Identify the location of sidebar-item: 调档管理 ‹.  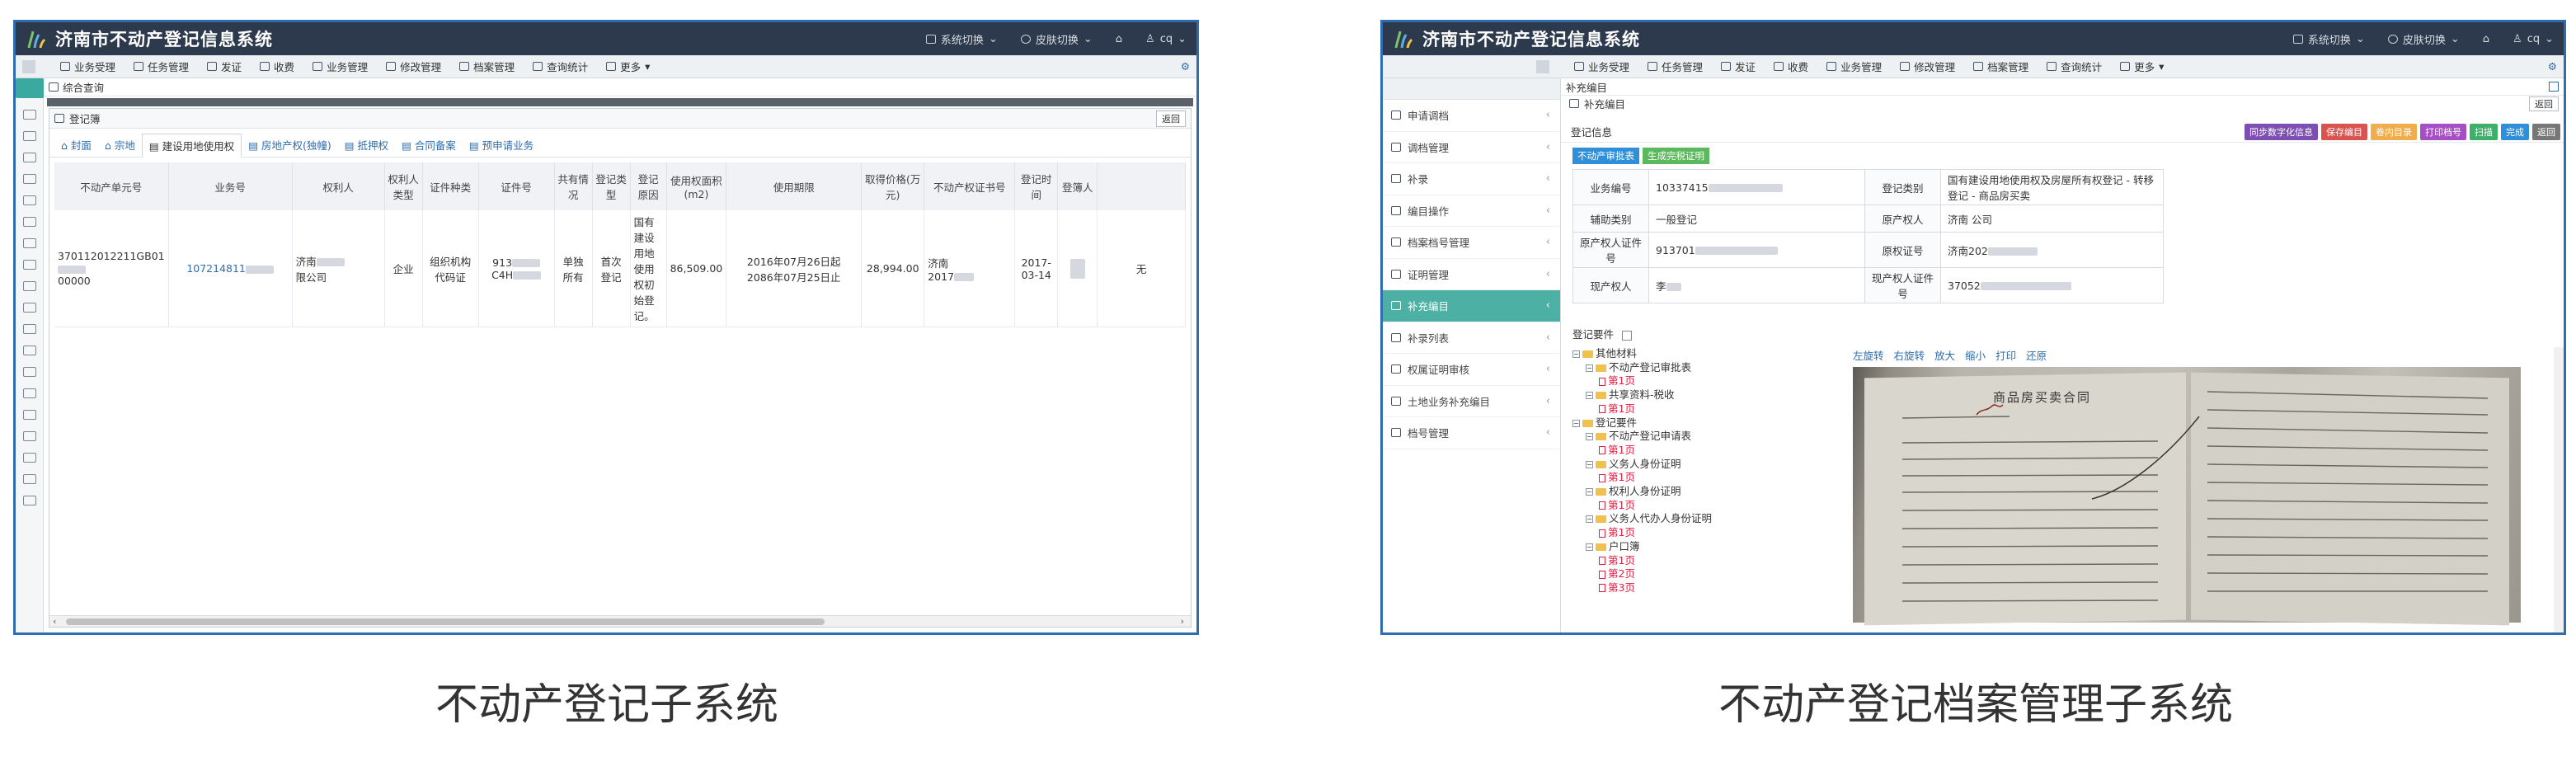
(1471, 147).